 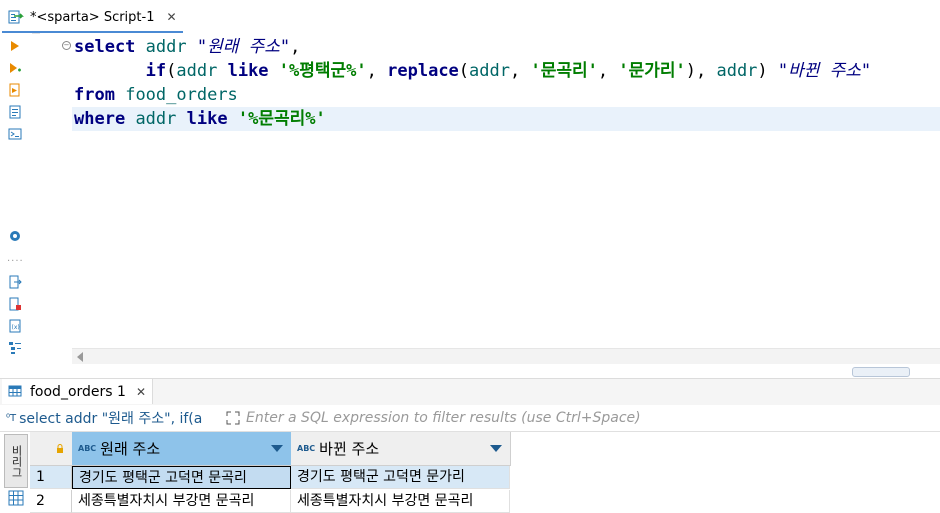 What do you see at coordinates (15, 348) in the screenshot?
I see `outline-icon` at bounding box center [15, 348].